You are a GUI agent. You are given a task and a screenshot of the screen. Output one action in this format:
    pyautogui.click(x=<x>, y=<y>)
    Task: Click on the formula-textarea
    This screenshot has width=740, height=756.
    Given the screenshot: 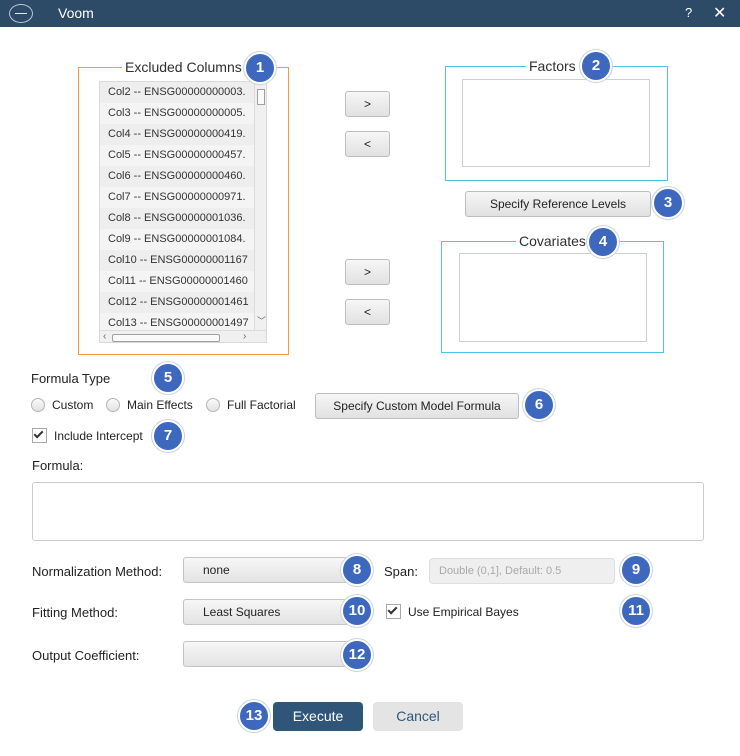 What is the action you would take?
    pyautogui.click(x=368, y=511)
    